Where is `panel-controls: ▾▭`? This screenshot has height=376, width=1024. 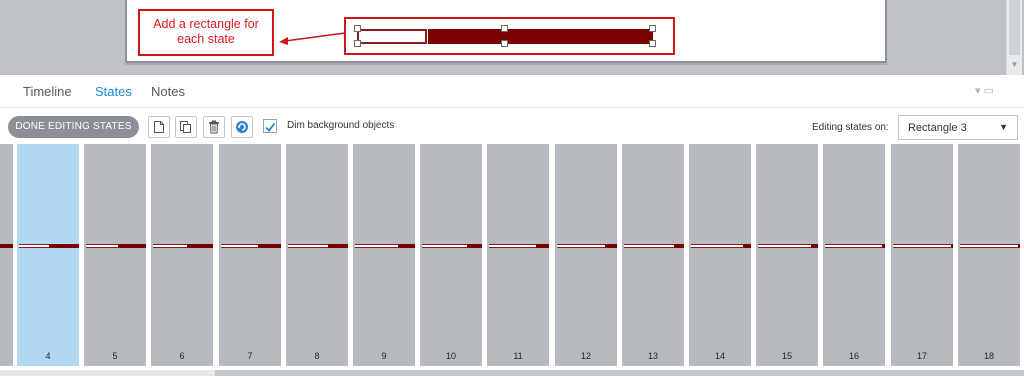 panel-controls: ▾▭ is located at coordinates (986, 90).